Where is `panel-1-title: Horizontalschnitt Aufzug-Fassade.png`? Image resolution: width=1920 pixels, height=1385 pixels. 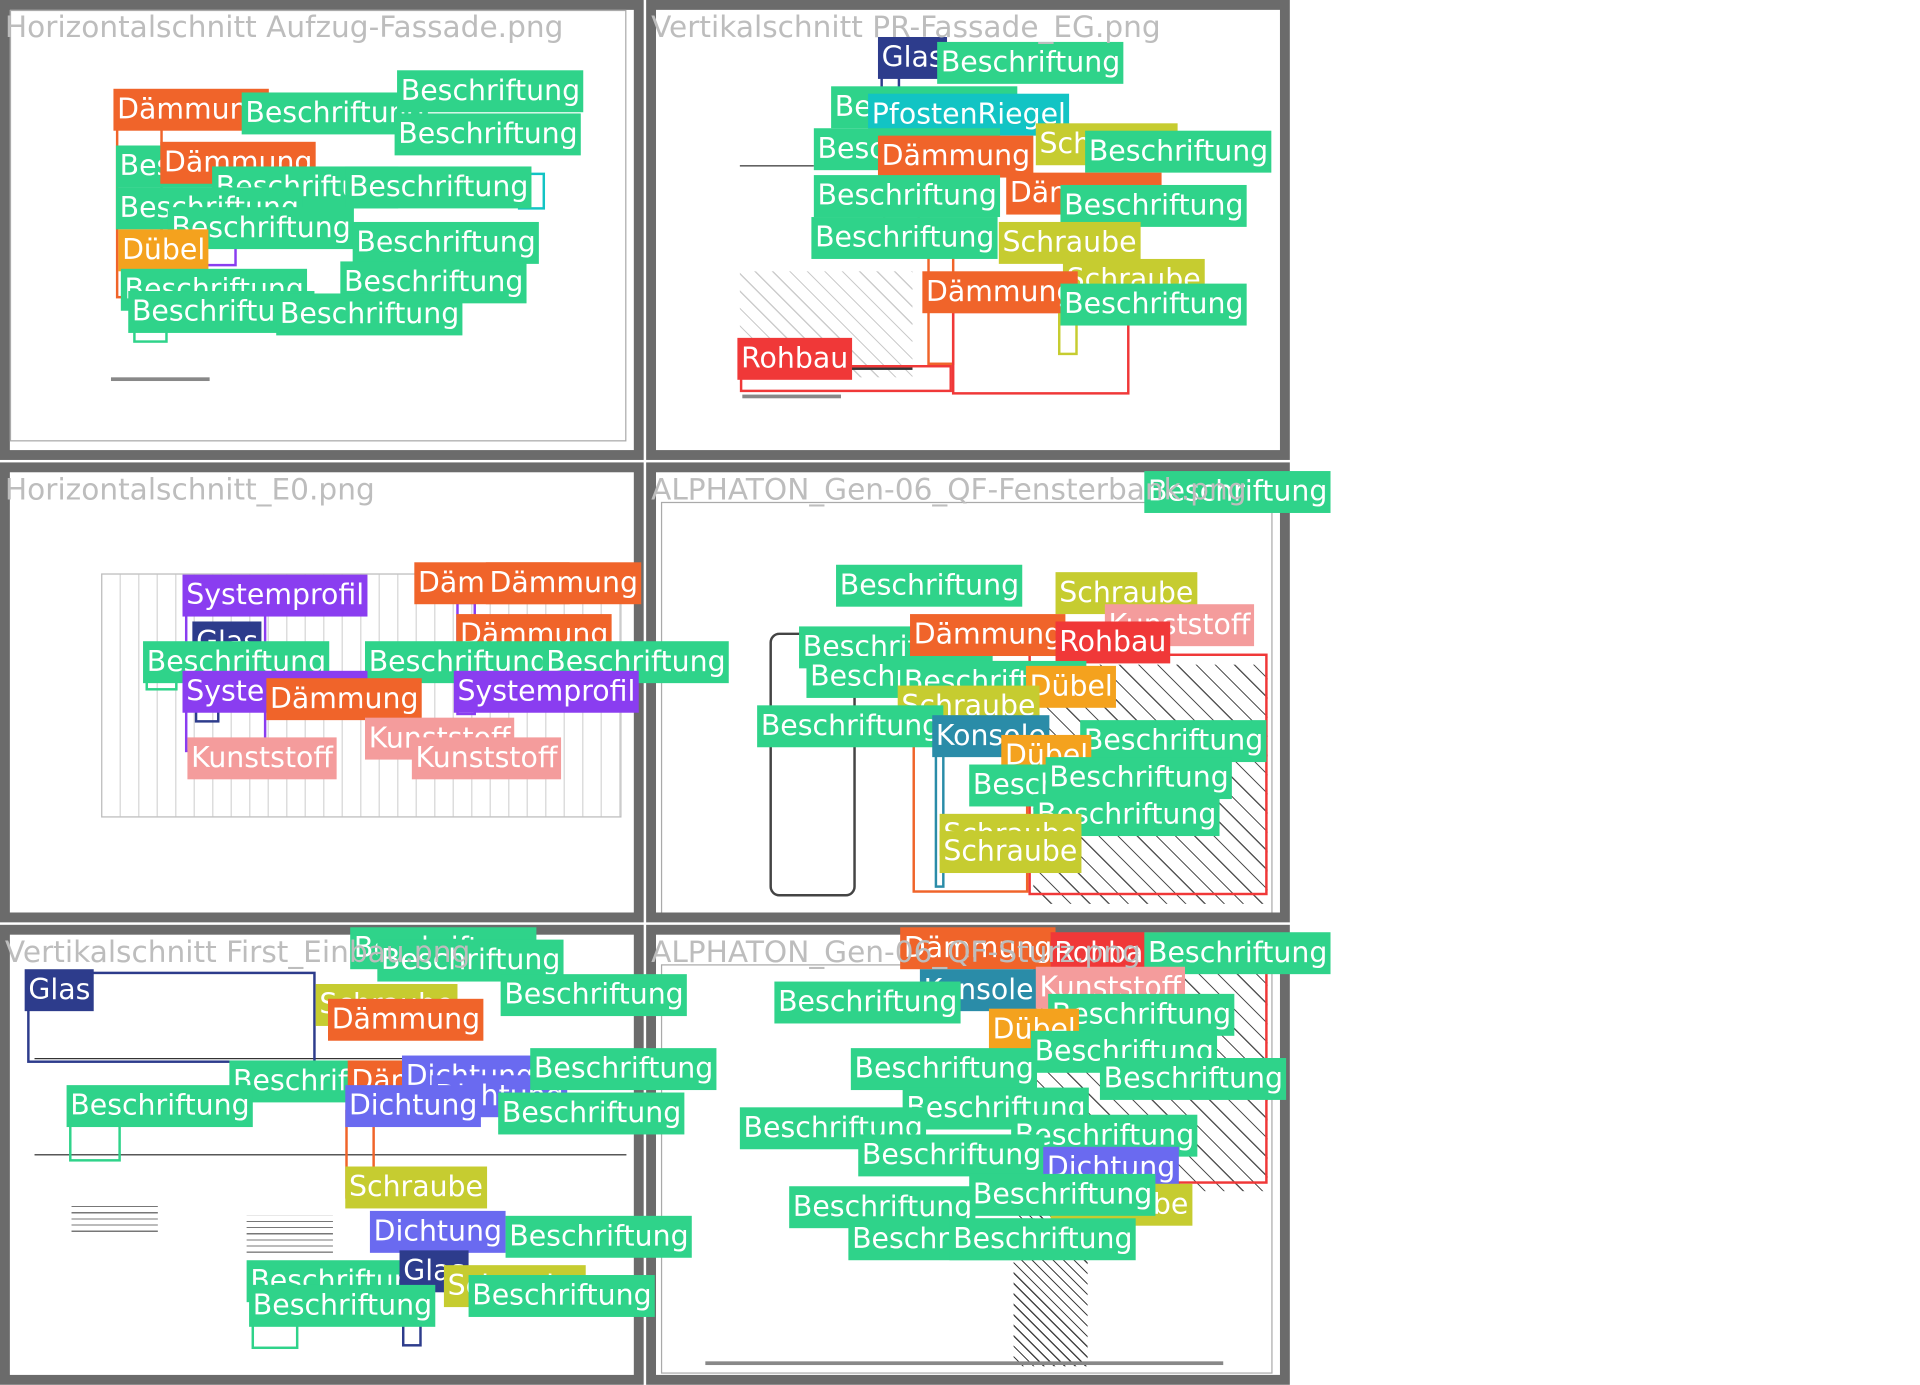
panel-1-title: Horizontalschnitt Aufzug-Fassade.png is located at coordinates (284, 27).